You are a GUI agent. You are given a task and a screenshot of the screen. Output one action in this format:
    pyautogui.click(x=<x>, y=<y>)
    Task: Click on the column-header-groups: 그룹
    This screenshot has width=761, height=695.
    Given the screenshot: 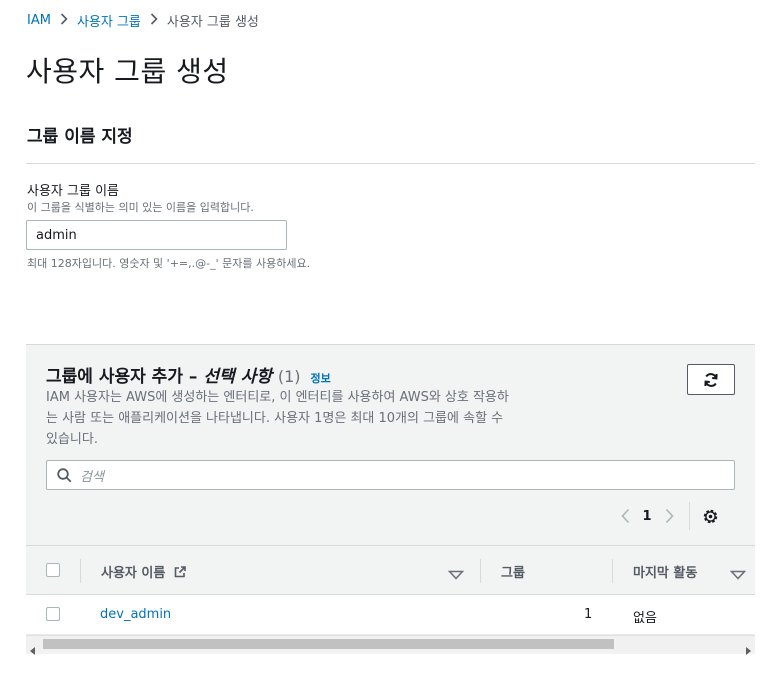 What is the action you would take?
    pyautogui.click(x=513, y=571)
    